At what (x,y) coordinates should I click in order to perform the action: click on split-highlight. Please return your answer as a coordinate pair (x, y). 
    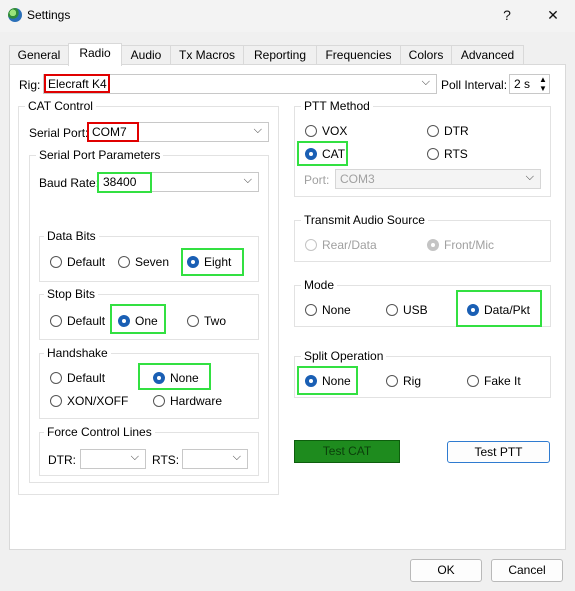
    Looking at the image, I should click on (327, 380).